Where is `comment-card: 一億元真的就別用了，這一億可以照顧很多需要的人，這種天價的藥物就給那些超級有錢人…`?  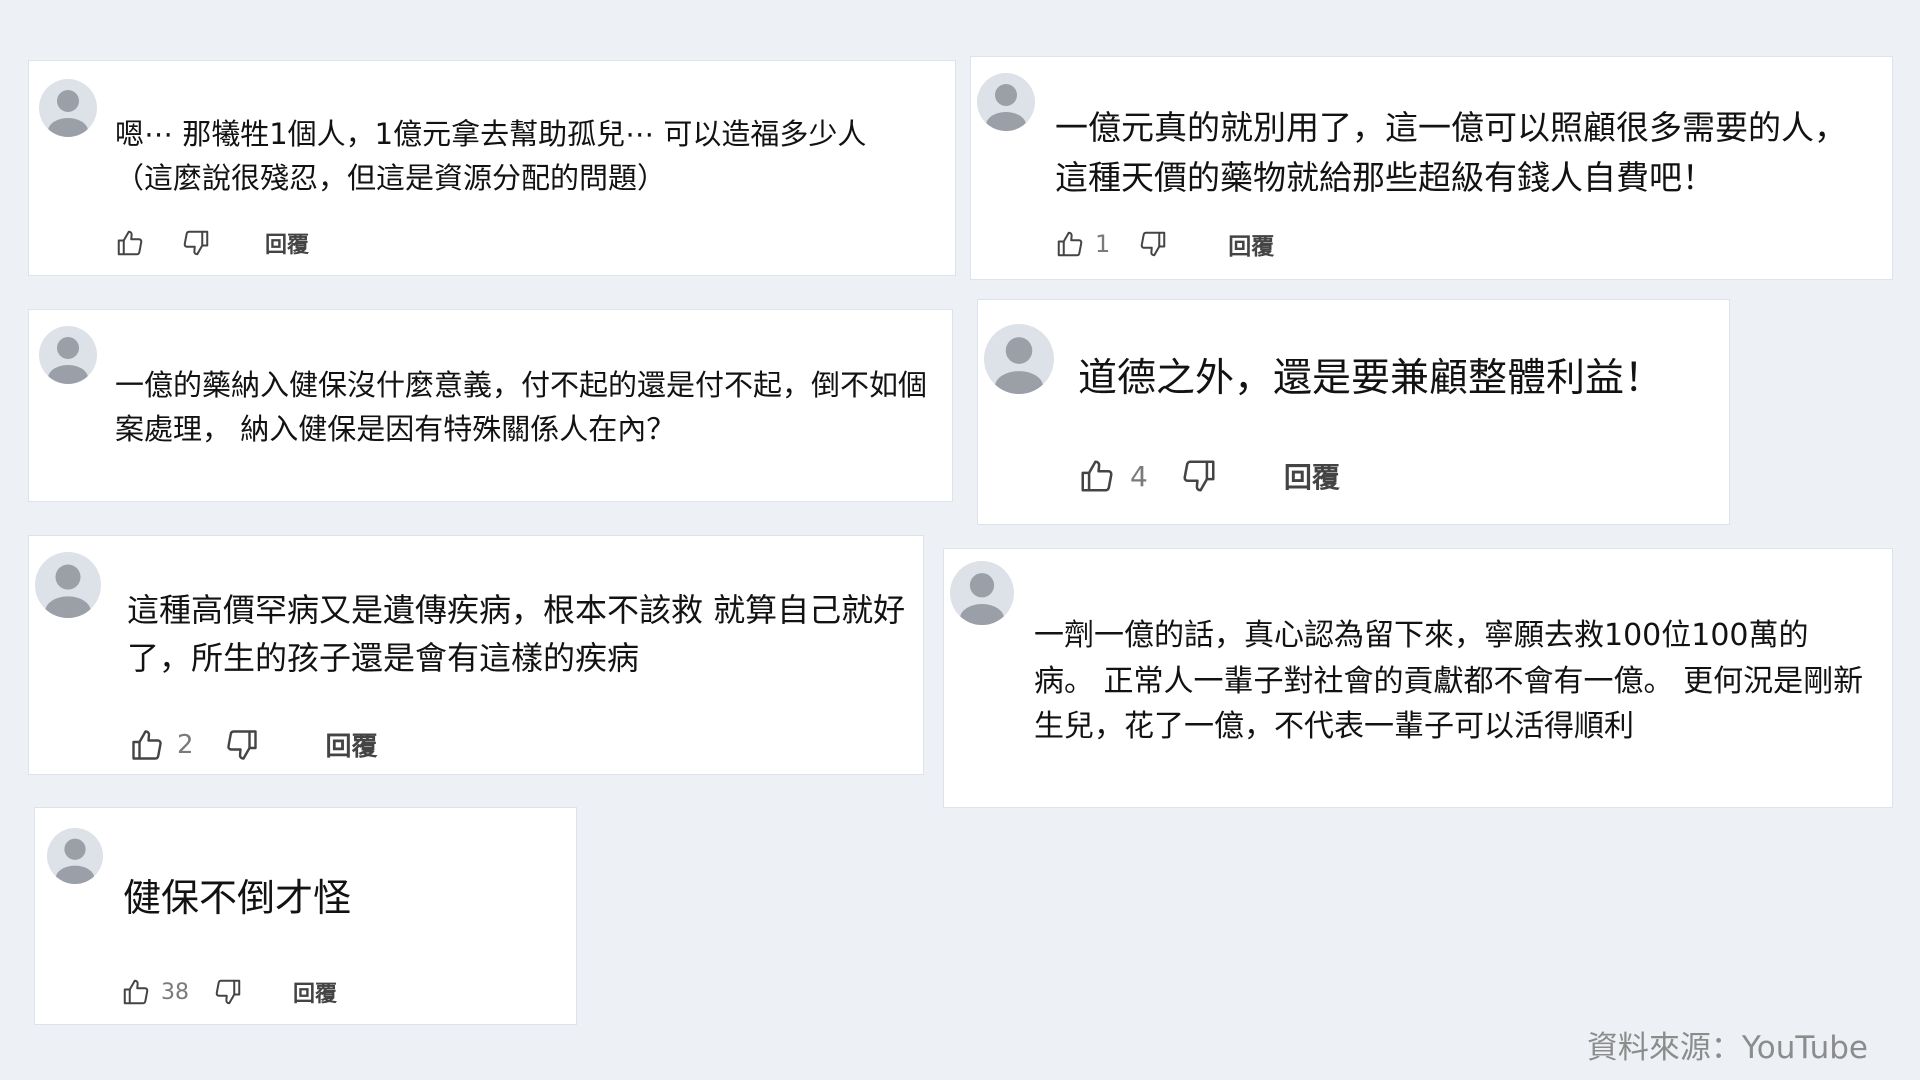
comment-card: 一億元真的就別用了，這一億可以照顧很多需要的人，這種天價的藥物就給那些超級有錢人… is located at coordinates (1431, 168).